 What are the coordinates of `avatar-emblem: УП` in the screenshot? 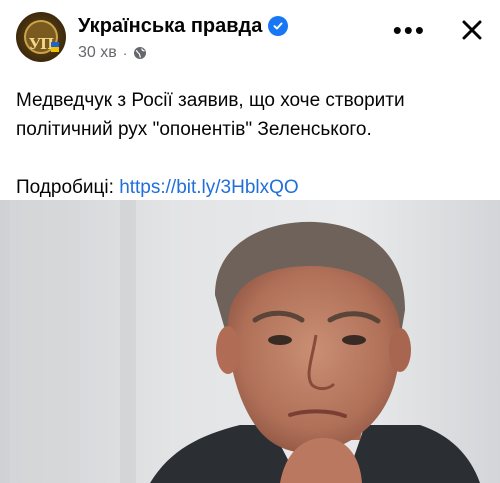 It's located at (41, 37).